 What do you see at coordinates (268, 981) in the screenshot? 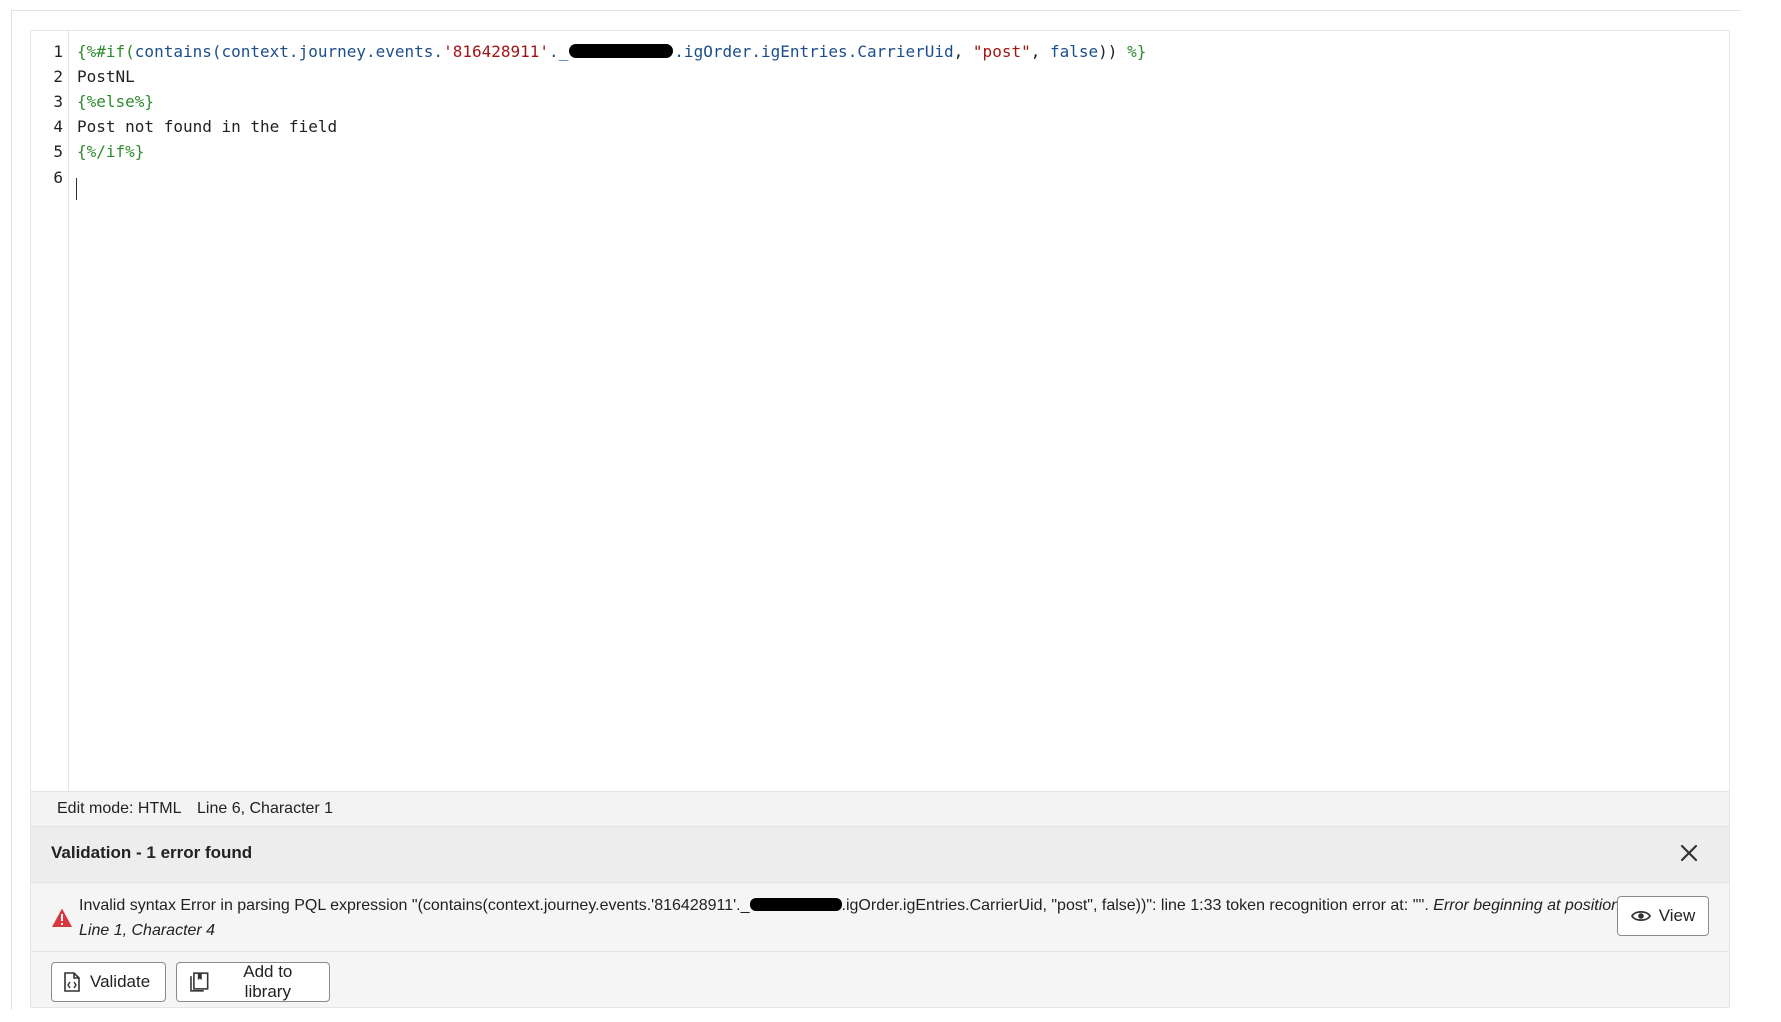
I see `add-to-library-label: Add to library` at bounding box center [268, 981].